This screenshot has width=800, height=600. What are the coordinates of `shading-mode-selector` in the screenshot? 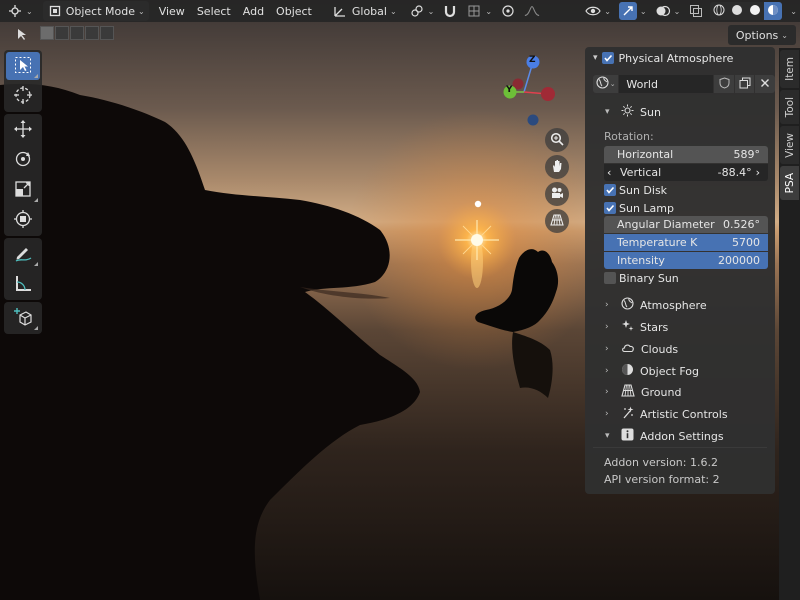 It's located at (746, 11).